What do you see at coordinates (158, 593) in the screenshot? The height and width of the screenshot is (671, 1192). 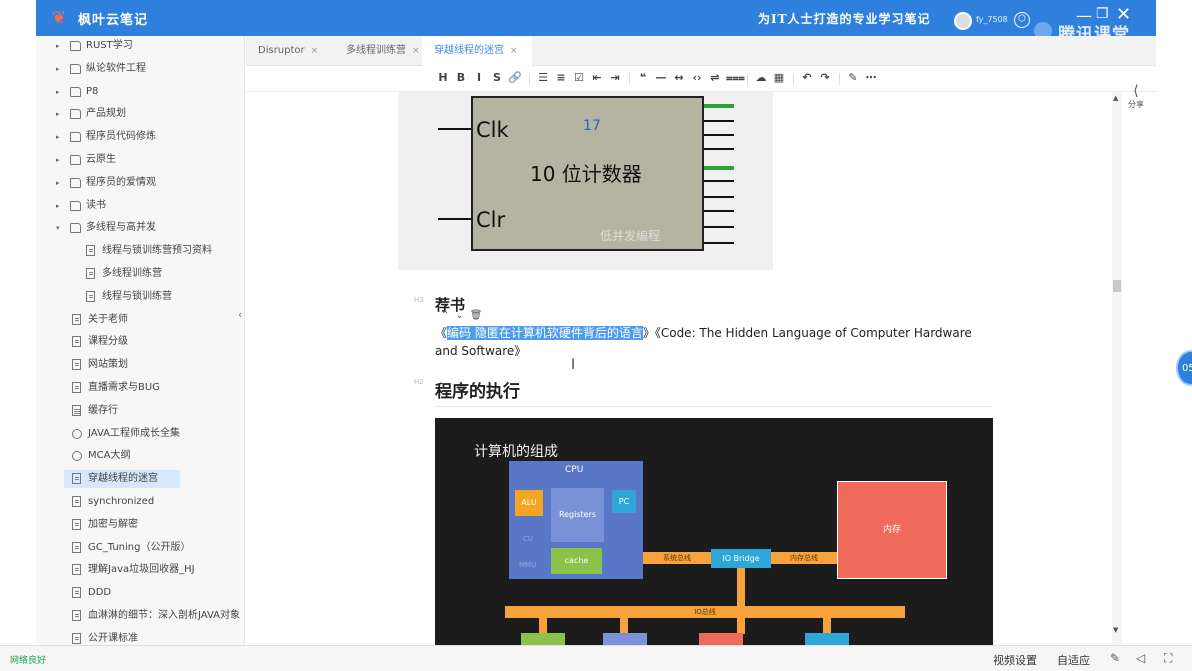 I see `sidebar-item: DDD` at bounding box center [158, 593].